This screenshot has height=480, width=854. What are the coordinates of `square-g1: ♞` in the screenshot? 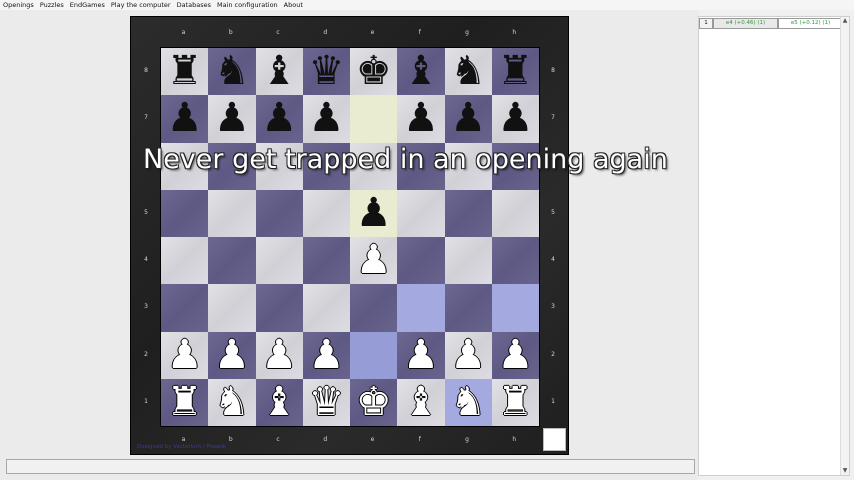 It's located at (468, 402).